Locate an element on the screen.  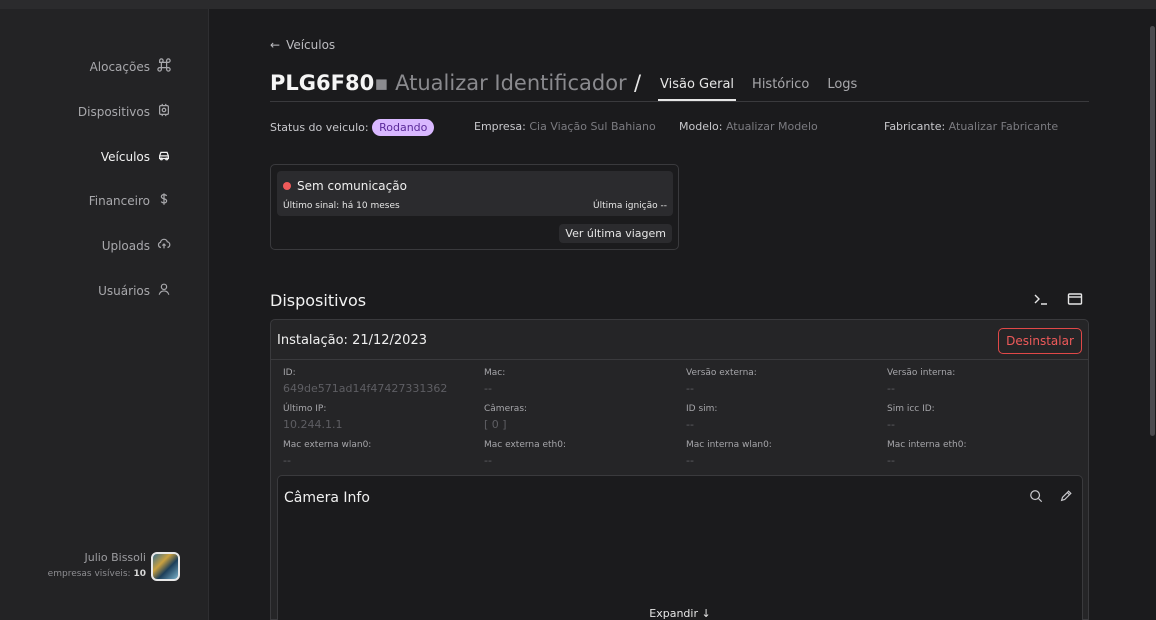
user-profile: Julio Bissoli empresas visíveis: 10 is located at coordinates (113, 566).